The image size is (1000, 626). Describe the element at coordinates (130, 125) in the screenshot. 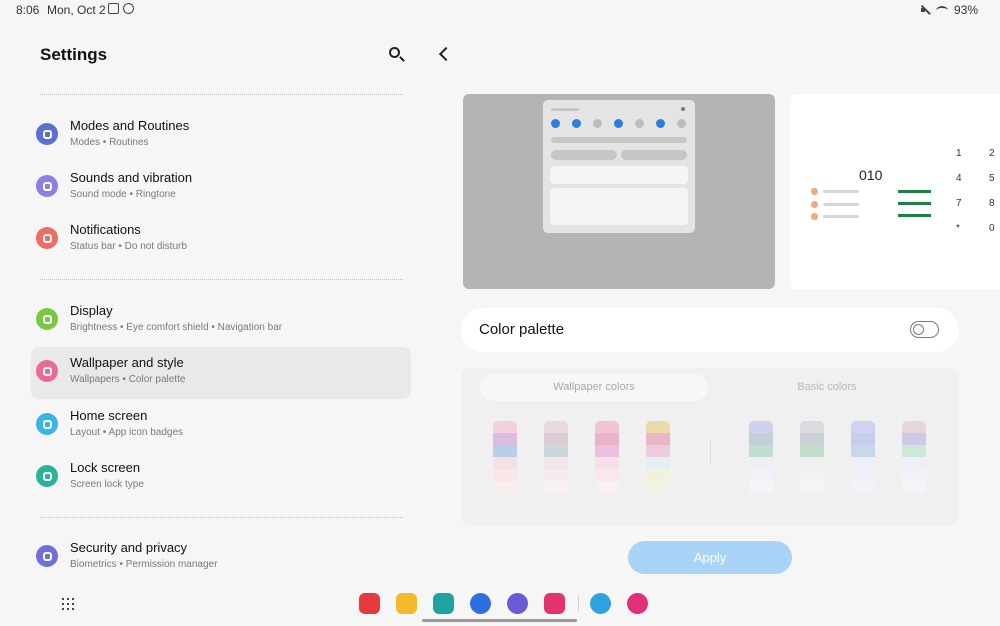

I see `item-label: Modes and Routines` at that location.